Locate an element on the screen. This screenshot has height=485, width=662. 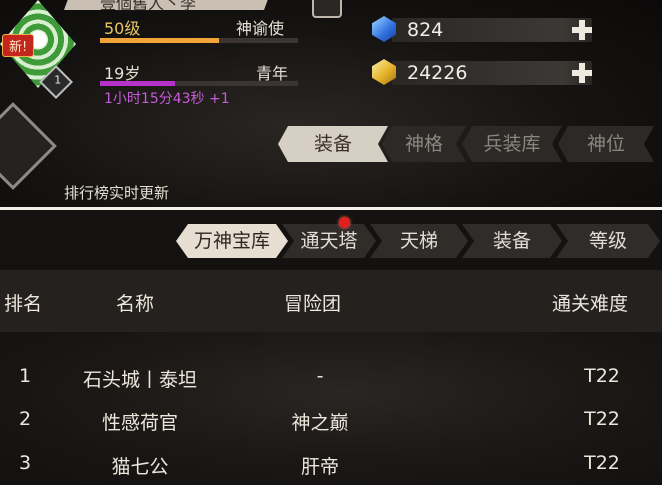
subtab-ladder: 天梯 is located at coordinates (419, 241).